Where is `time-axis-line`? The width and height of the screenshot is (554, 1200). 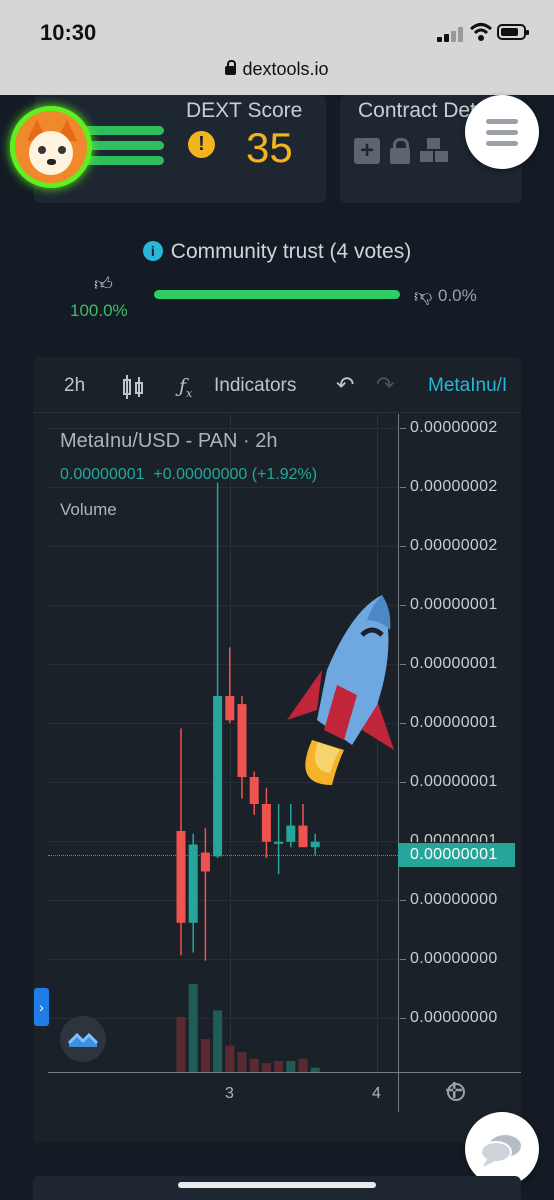 time-axis-line is located at coordinates (284, 1072).